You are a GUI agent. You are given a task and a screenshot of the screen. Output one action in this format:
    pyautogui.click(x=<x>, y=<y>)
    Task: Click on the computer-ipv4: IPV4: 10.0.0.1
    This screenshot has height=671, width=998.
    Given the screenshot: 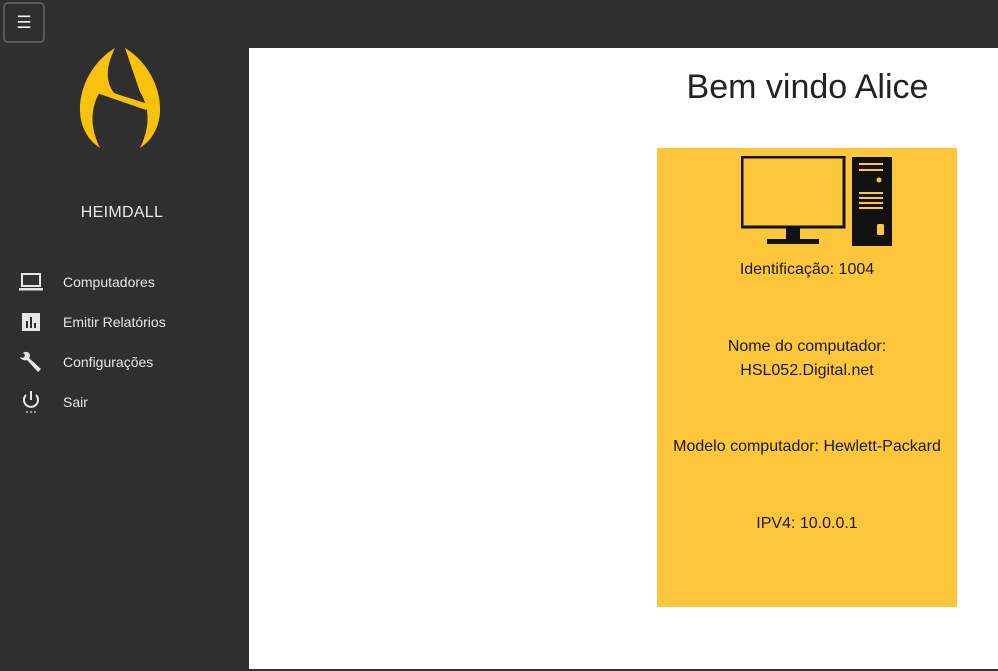 What is the action you would take?
    pyautogui.click(x=807, y=523)
    